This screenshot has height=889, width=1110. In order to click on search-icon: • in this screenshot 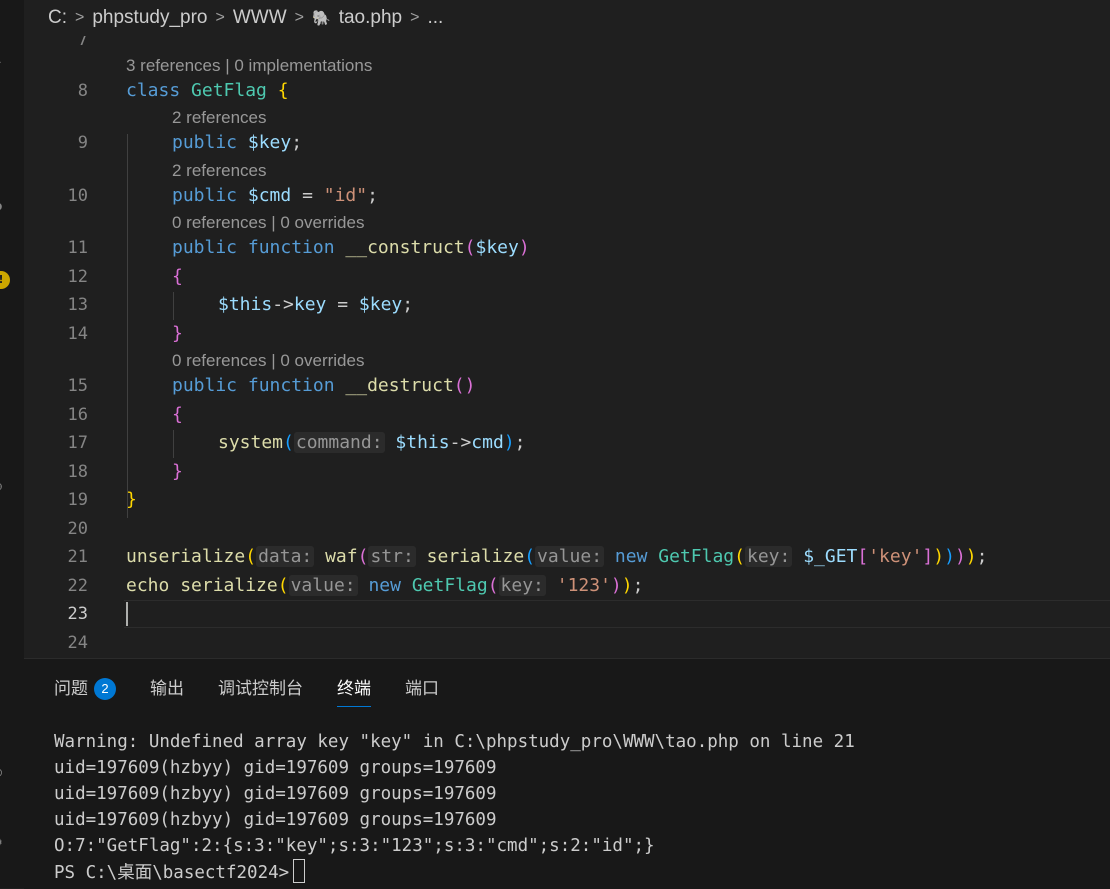, I will do `click(4, 129)`.